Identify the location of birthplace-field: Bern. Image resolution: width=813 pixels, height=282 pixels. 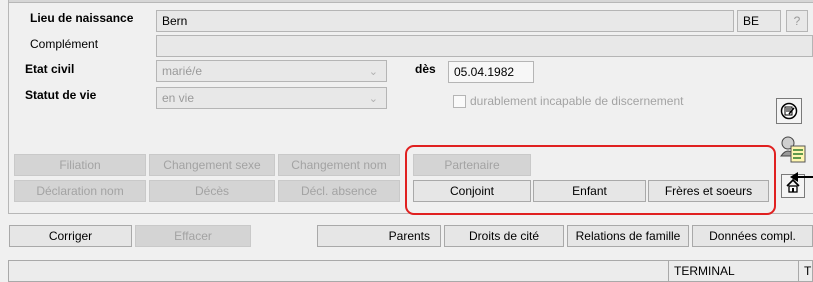
(445, 21).